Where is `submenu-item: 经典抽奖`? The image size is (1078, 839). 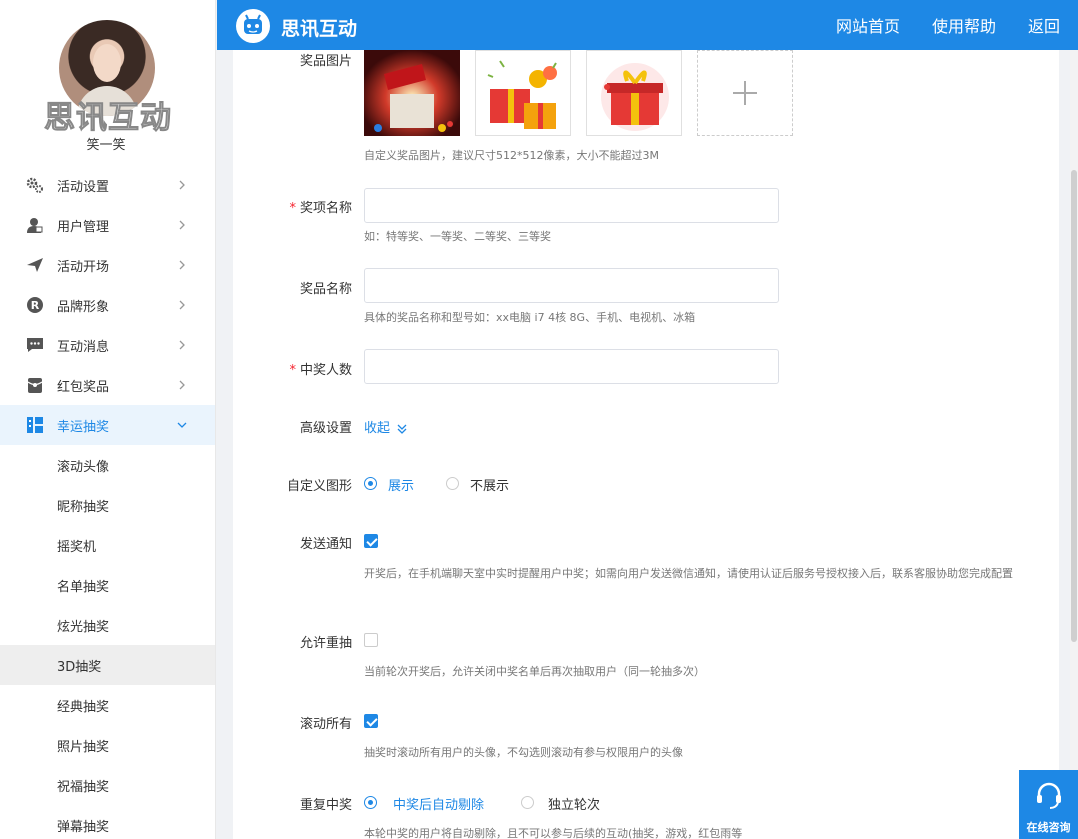 submenu-item: 经典抽奖 is located at coordinates (107, 705).